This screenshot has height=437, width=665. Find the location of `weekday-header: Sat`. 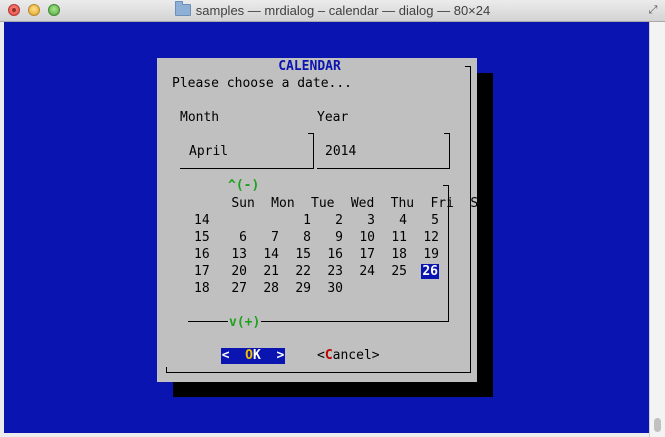

weekday-header: Sat is located at coordinates (482, 203).